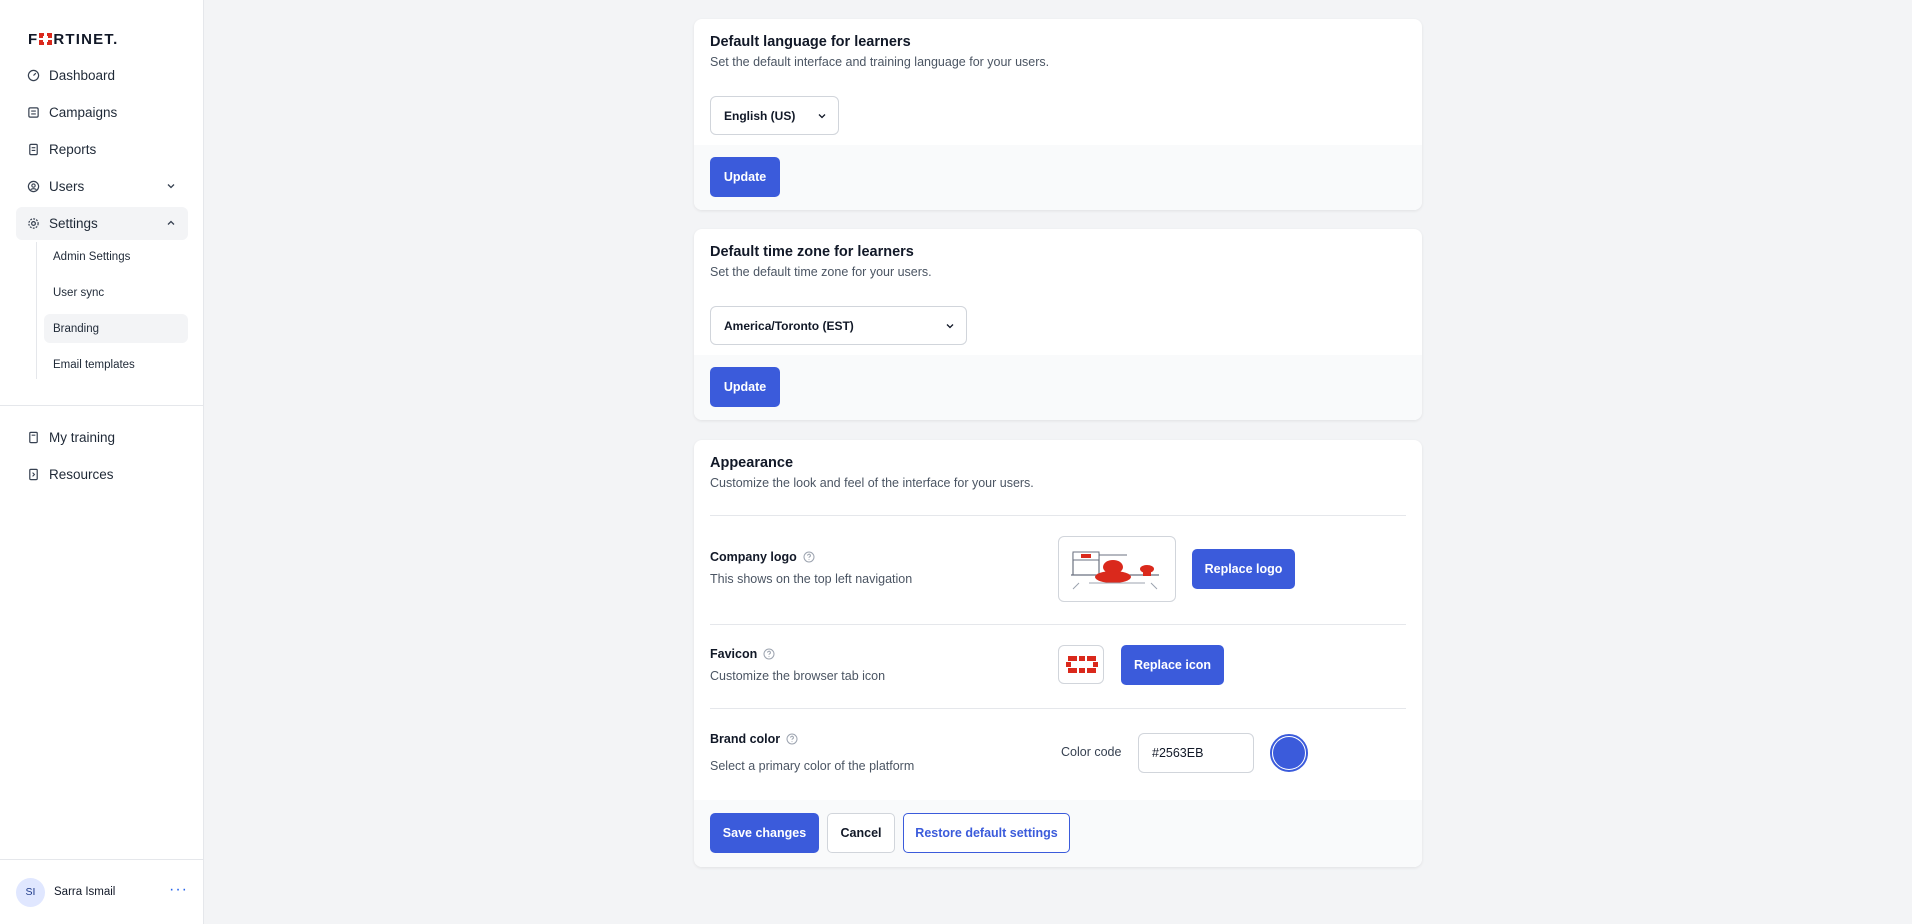  What do you see at coordinates (30, 892) in the screenshot?
I see `avatar: SI` at bounding box center [30, 892].